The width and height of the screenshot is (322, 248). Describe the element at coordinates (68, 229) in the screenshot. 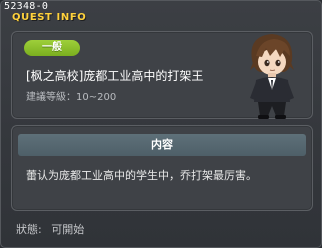

I see `status-value: 可開始` at that location.